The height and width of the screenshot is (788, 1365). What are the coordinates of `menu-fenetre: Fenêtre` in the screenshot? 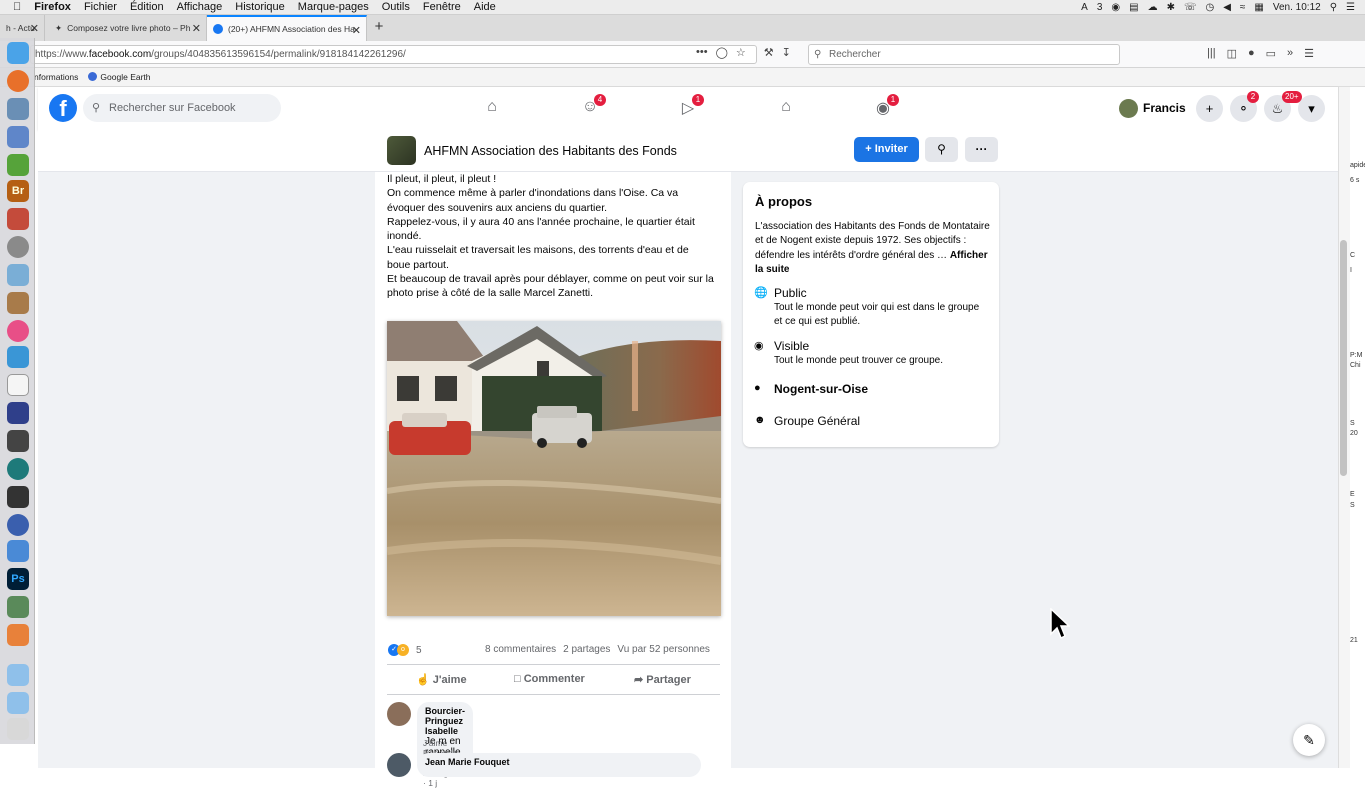 It's located at (442, 7).